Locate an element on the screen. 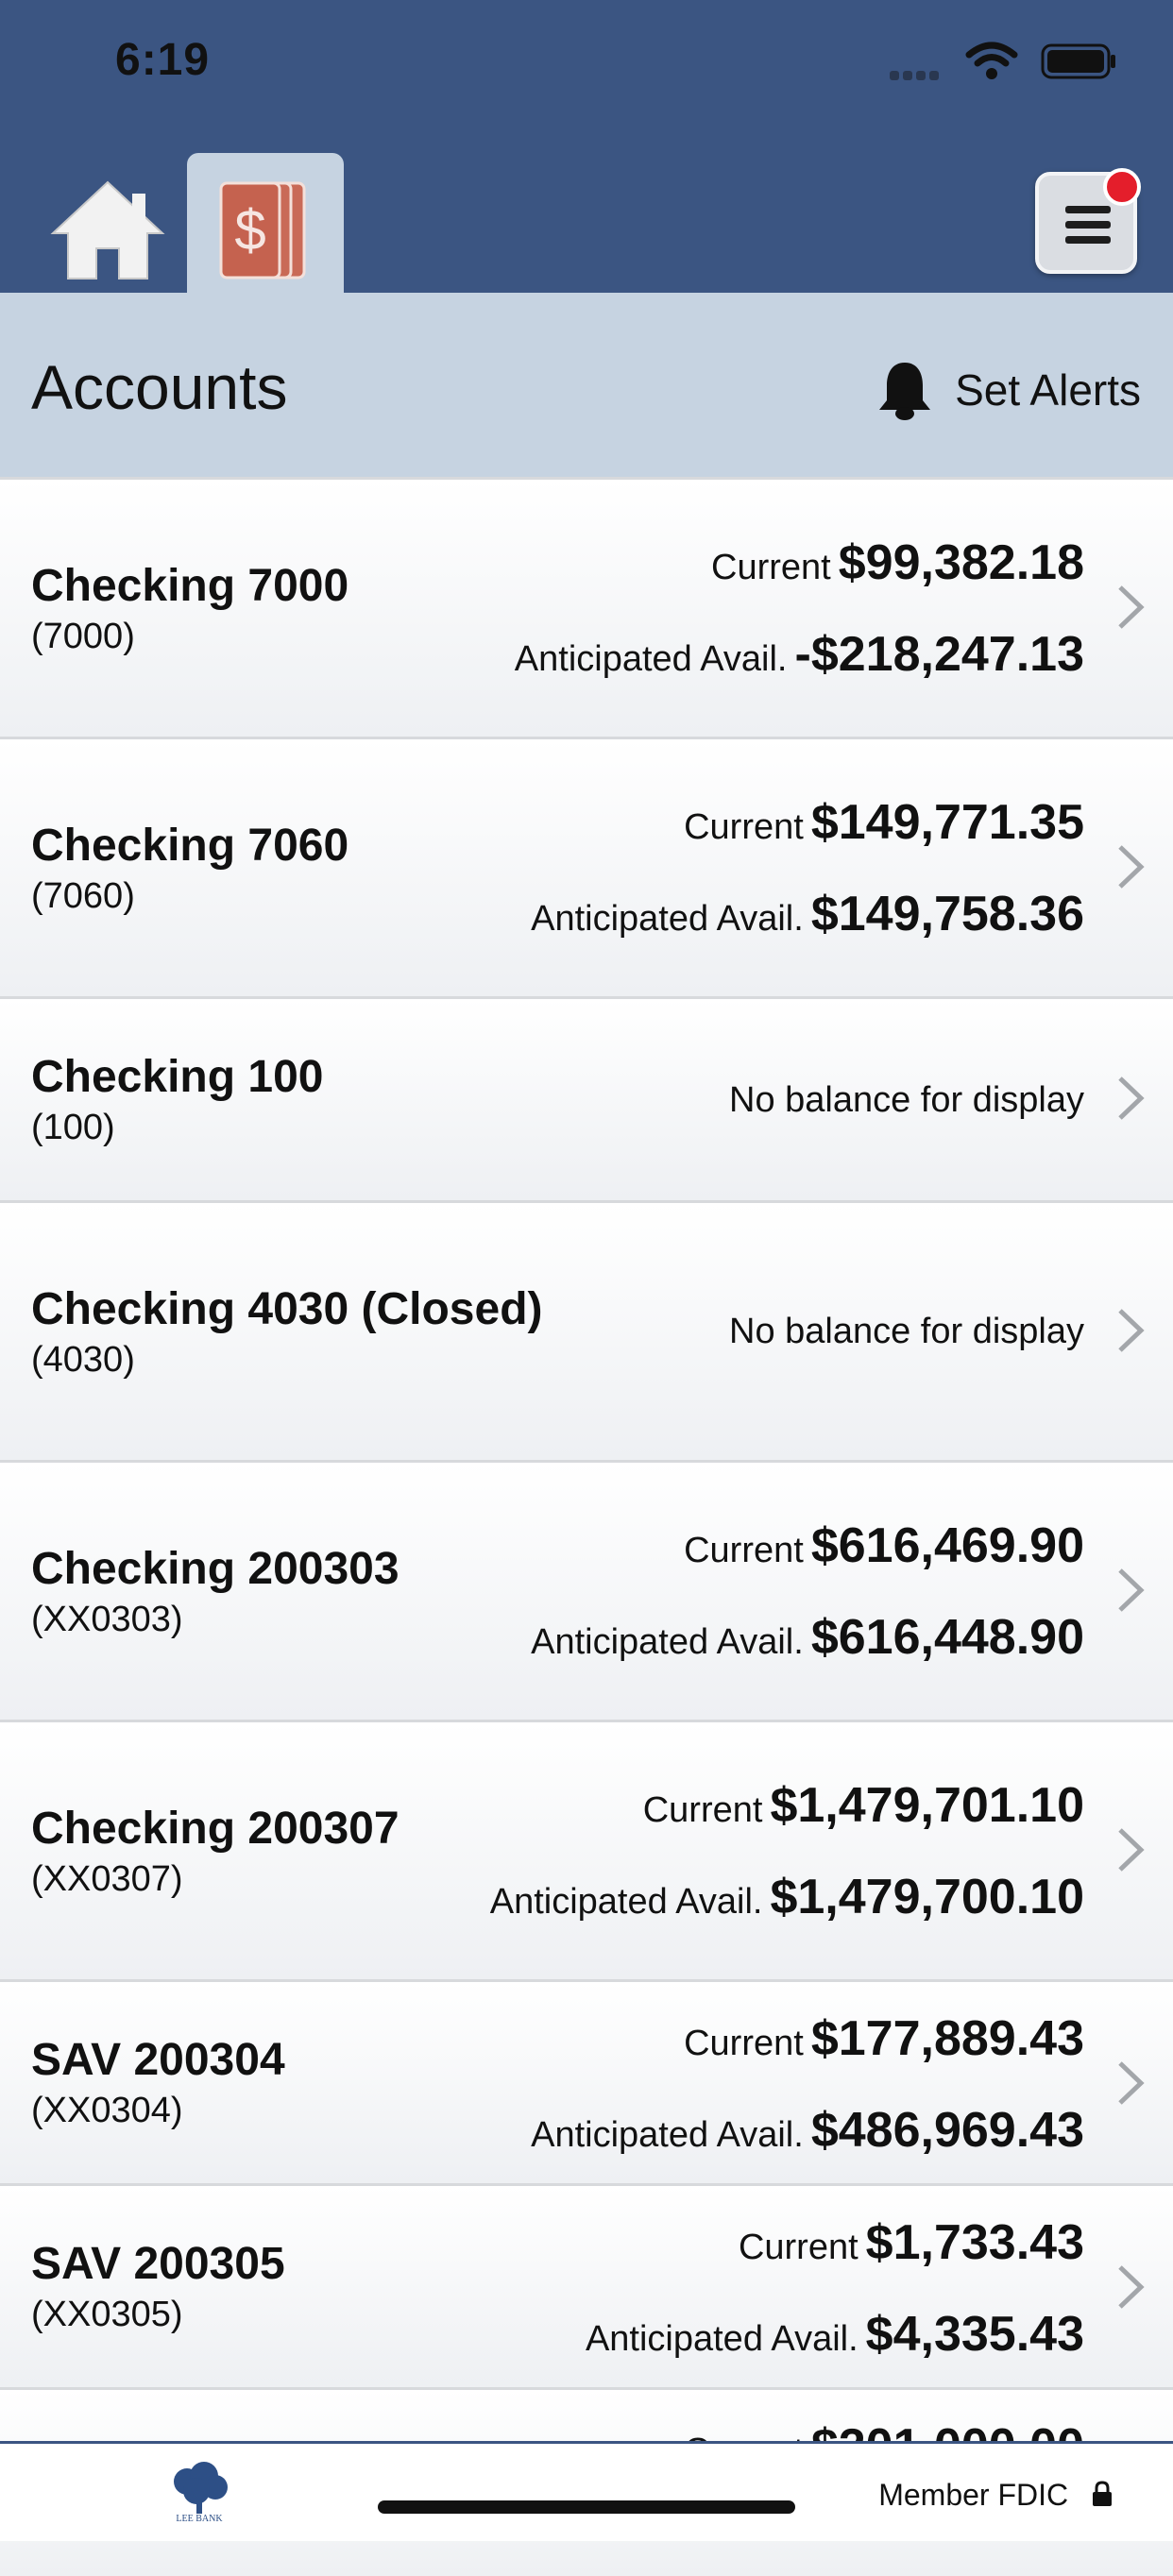  account-name: Checking 200303 is located at coordinates (215, 1569).